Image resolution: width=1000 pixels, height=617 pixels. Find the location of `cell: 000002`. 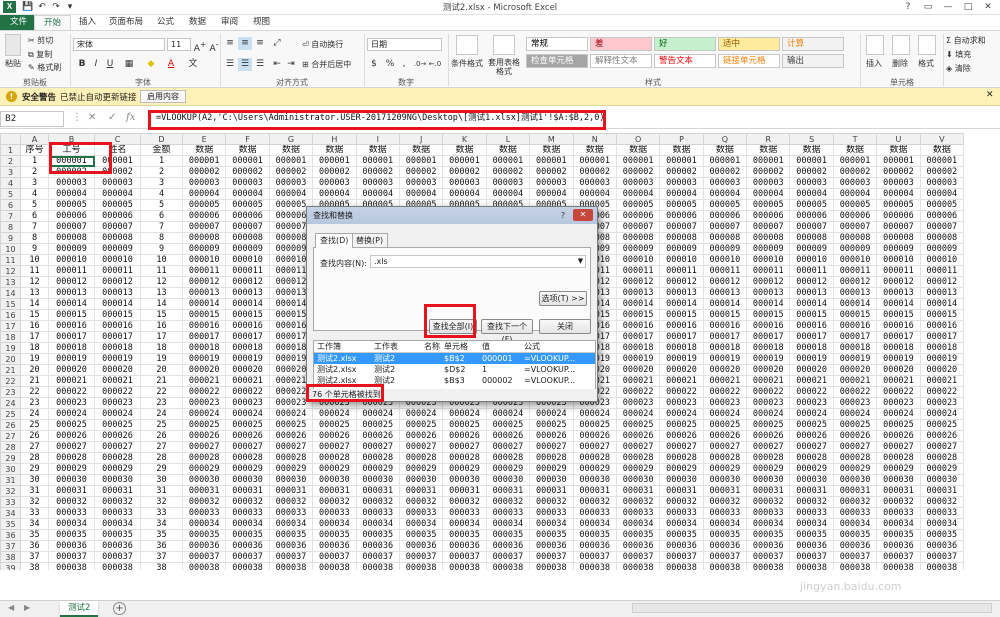

cell: 000002 is located at coordinates (204, 172).